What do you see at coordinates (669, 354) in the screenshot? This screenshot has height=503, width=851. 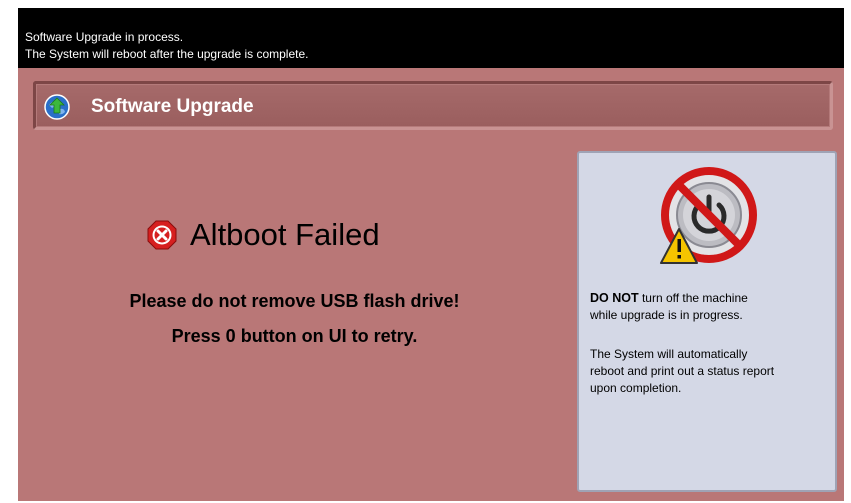 I see `note-line-1: The System will automatically` at bounding box center [669, 354].